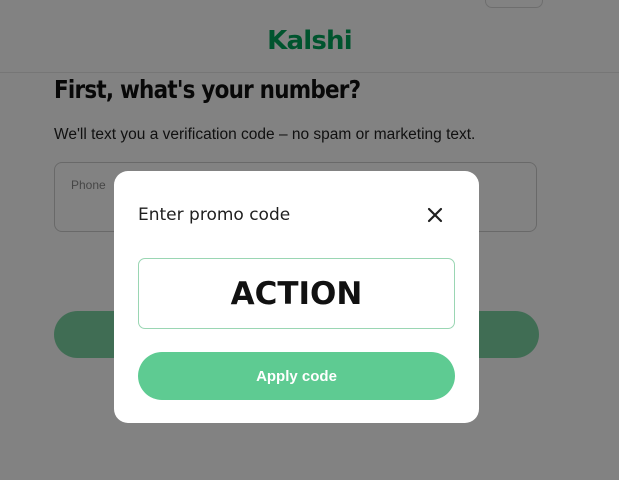 This screenshot has height=480, width=619. I want to click on close-button, so click(435, 215).